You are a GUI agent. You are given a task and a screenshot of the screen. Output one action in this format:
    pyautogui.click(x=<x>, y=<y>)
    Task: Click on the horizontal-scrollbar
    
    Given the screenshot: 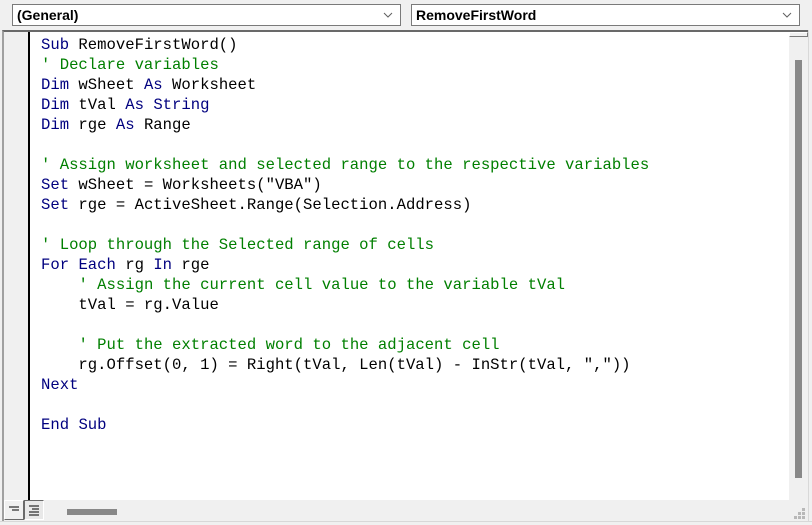 What is the action you would take?
    pyautogui.click(x=417, y=510)
    